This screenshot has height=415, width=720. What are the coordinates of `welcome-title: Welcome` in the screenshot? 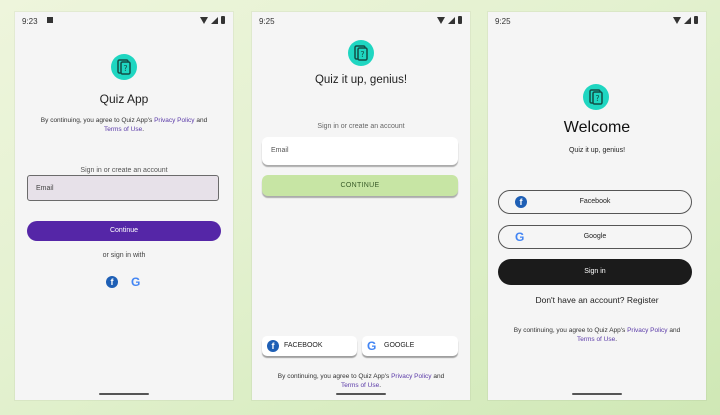 It's located at (597, 127).